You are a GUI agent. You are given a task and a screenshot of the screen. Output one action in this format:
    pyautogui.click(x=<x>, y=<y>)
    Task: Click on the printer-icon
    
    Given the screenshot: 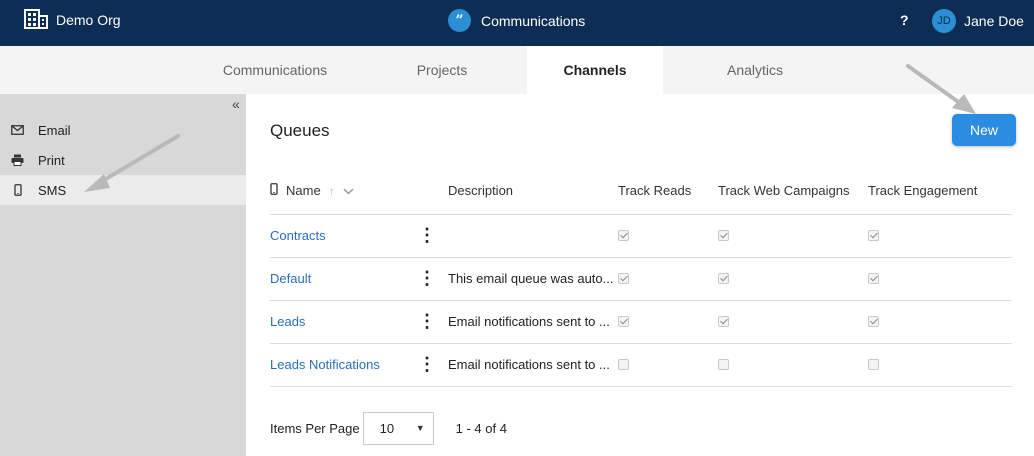 What is the action you would take?
    pyautogui.click(x=17, y=160)
    